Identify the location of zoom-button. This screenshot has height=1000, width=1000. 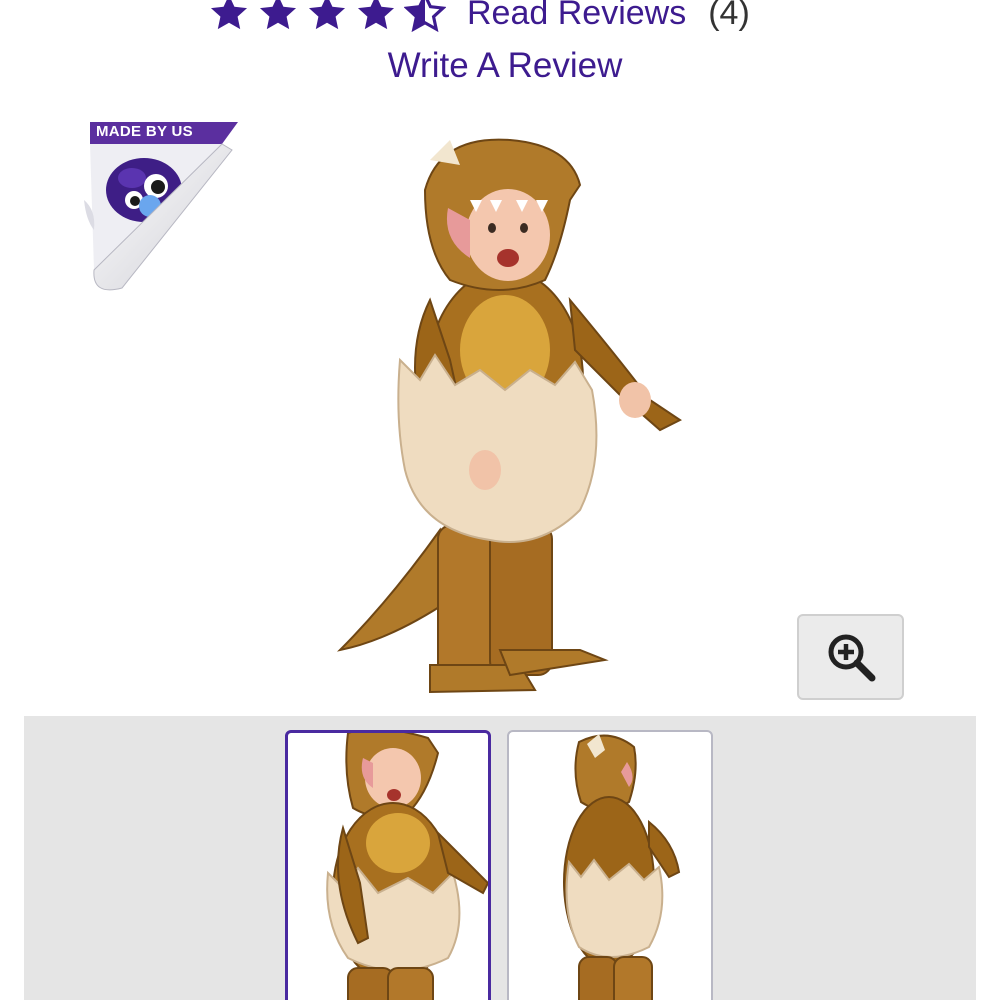
(850, 657).